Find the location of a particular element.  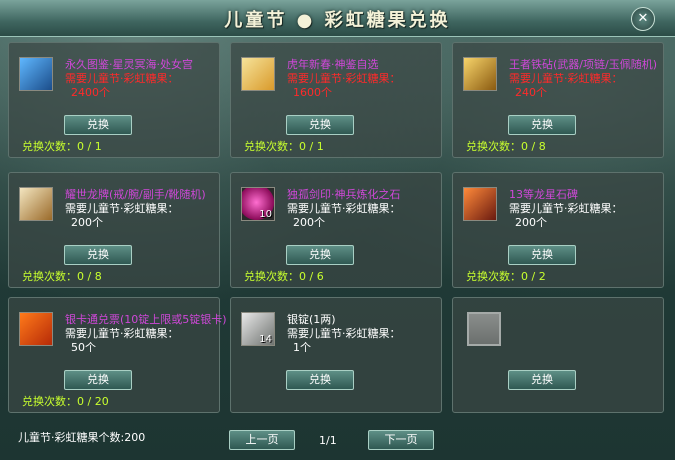

exchange-times: 兑换次数：0 / 6 is located at coordinates (284, 276).